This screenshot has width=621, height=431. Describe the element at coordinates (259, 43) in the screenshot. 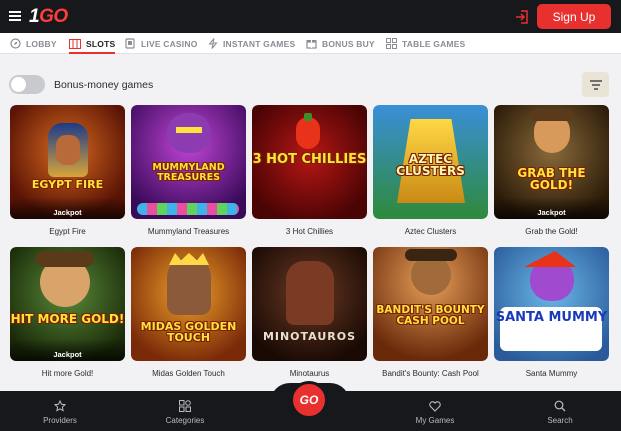

I see `tab-instant-games-label: INSTANT GAMES` at that location.